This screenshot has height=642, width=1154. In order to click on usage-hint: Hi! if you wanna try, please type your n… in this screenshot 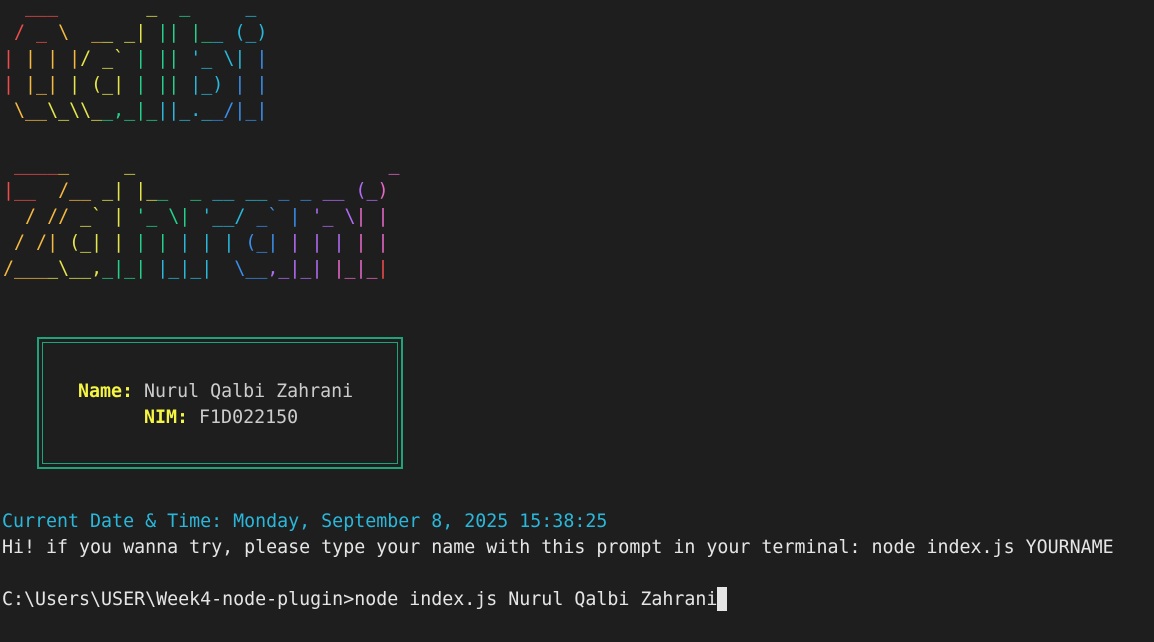, I will do `click(558, 547)`.